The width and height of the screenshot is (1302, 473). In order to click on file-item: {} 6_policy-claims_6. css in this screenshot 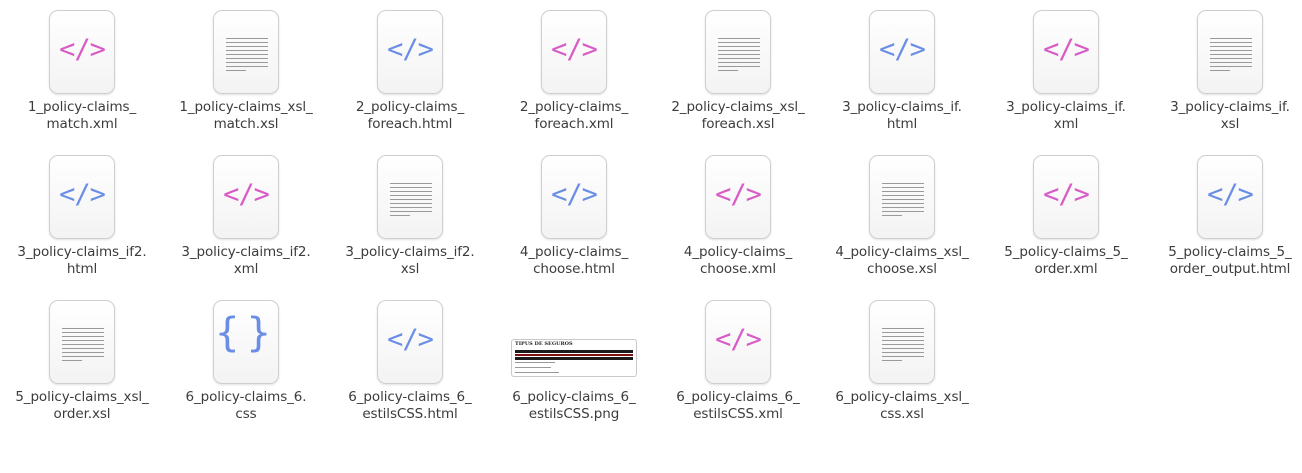, I will do `click(246, 362)`.